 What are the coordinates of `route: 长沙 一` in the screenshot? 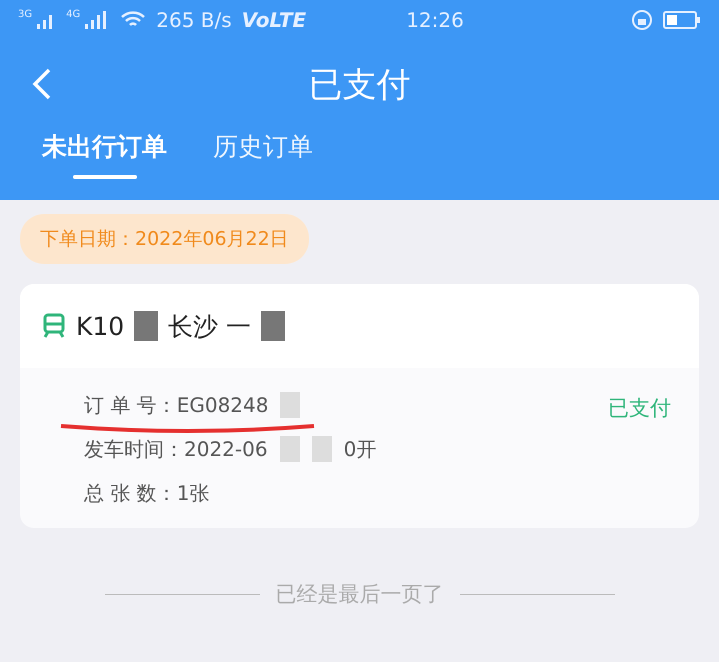 It's located at (210, 326).